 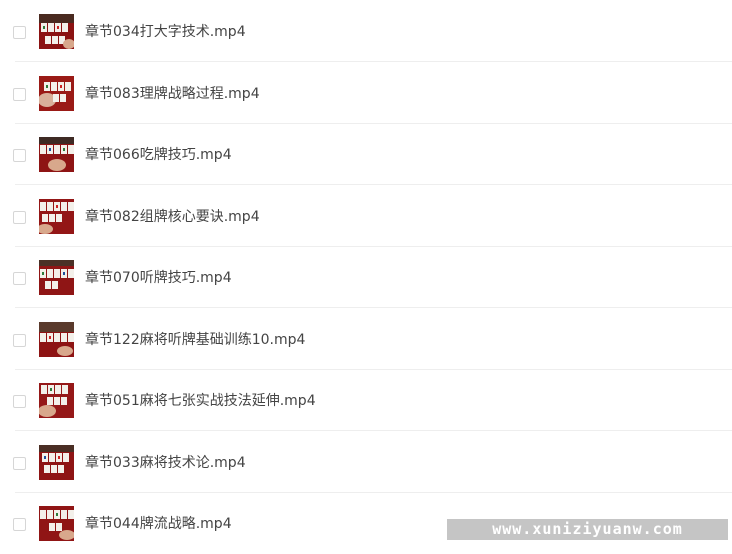 What do you see at coordinates (172, 94) in the screenshot?
I see `file-name: 章节083理牌战略过程.mp4` at bounding box center [172, 94].